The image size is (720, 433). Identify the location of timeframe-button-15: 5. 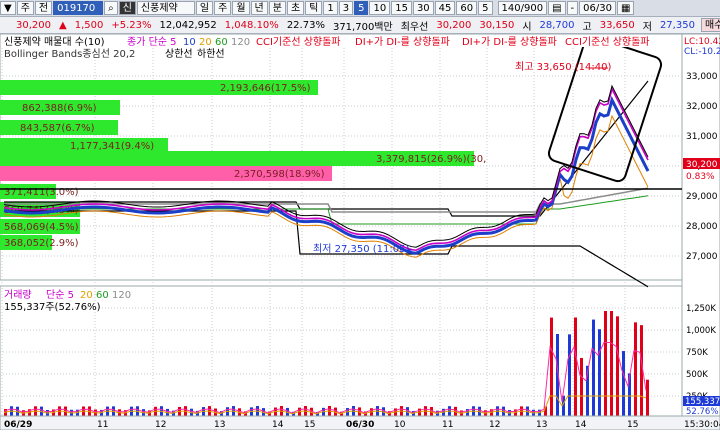
(485, 8).